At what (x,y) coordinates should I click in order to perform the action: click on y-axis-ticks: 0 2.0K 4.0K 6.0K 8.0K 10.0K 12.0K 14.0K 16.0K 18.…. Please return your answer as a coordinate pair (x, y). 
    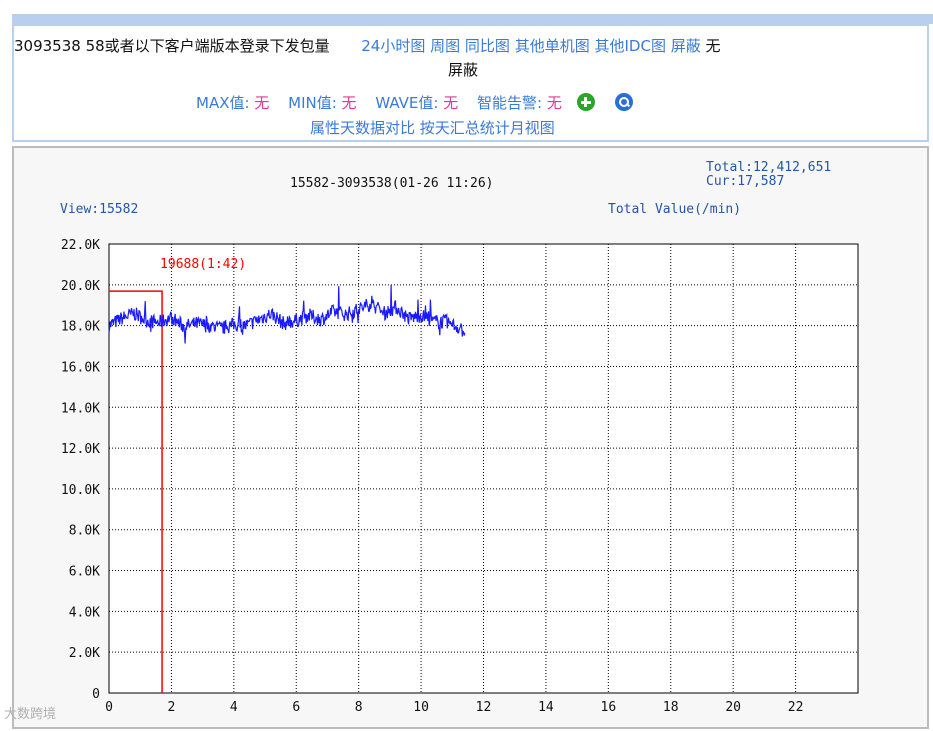
    Looking at the image, I should click on (80, 470).